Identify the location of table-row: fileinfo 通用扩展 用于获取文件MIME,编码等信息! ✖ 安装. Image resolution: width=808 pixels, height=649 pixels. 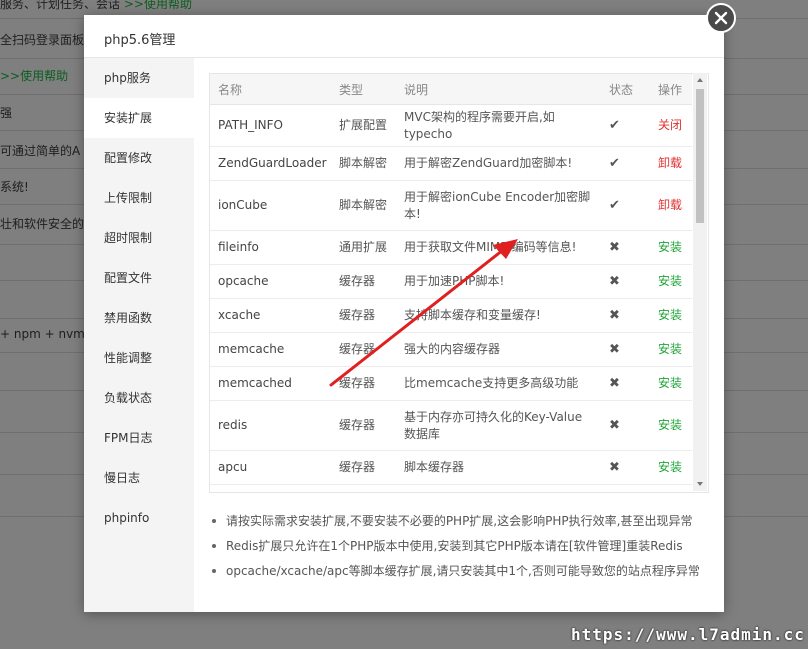
(451, 247).